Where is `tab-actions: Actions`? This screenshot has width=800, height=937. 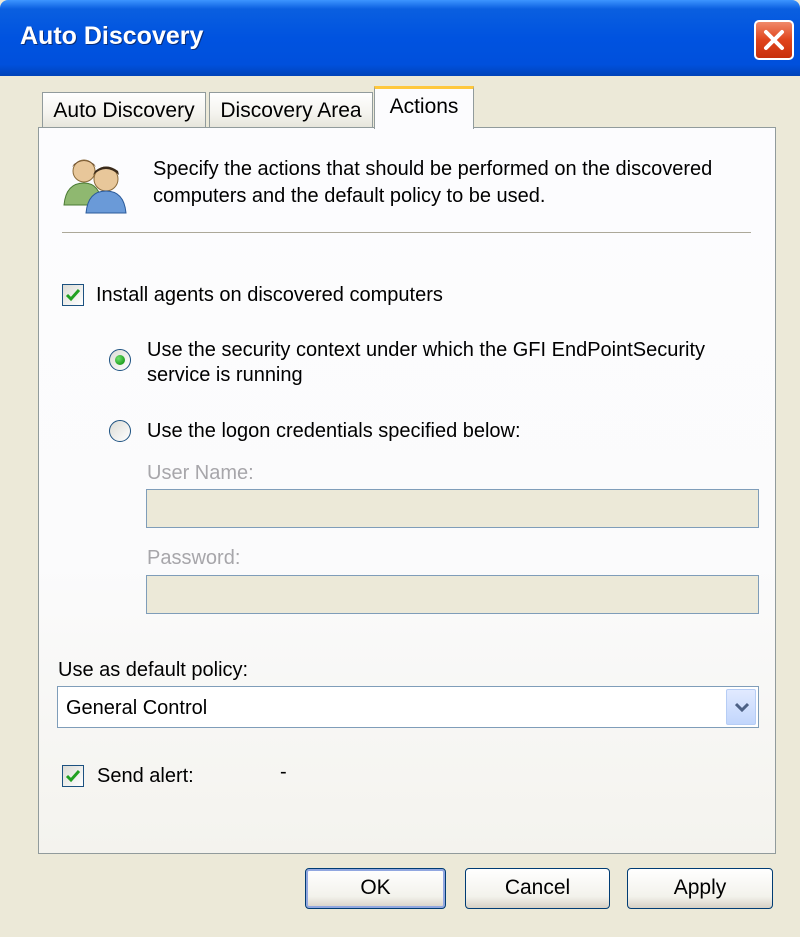 tab-actions: Actions is located at coordinates (424, 107).